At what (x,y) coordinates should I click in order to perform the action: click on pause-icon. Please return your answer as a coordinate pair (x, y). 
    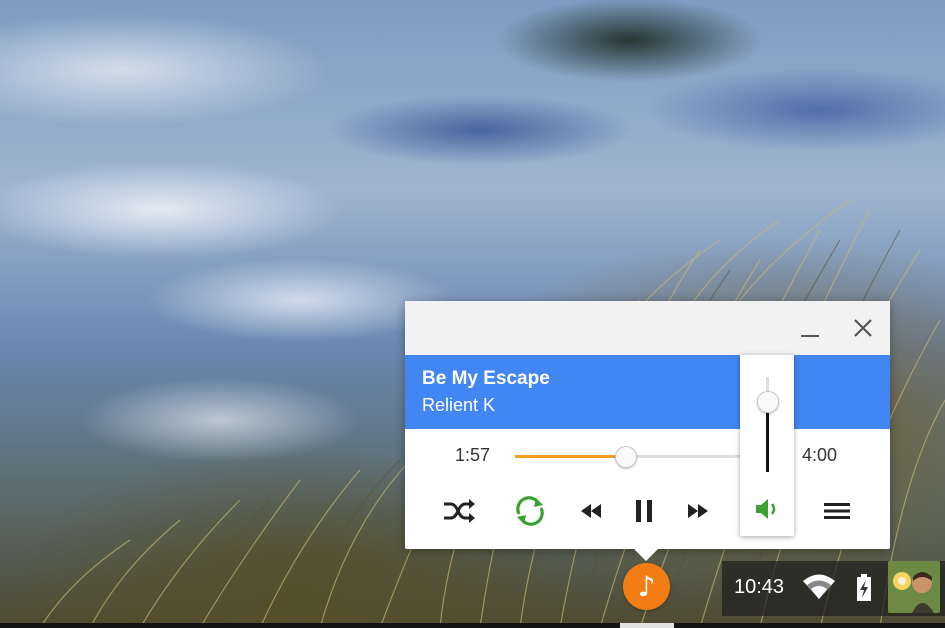
    Looking at the image, I should click on (644, 511).